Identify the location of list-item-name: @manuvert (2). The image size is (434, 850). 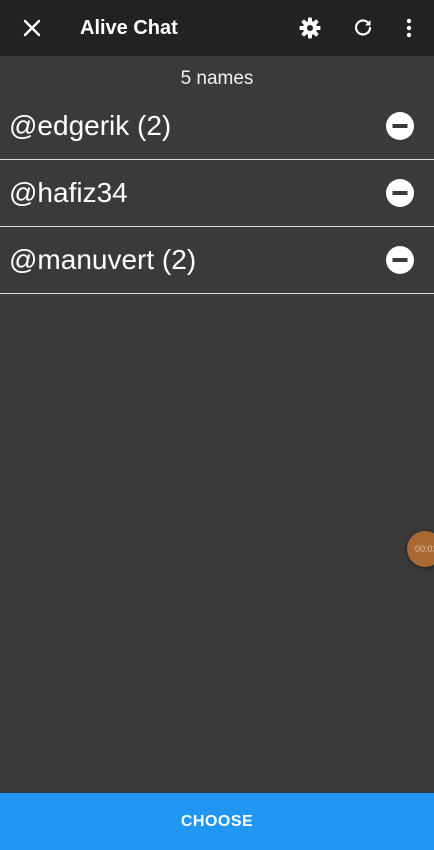
(103, 259).